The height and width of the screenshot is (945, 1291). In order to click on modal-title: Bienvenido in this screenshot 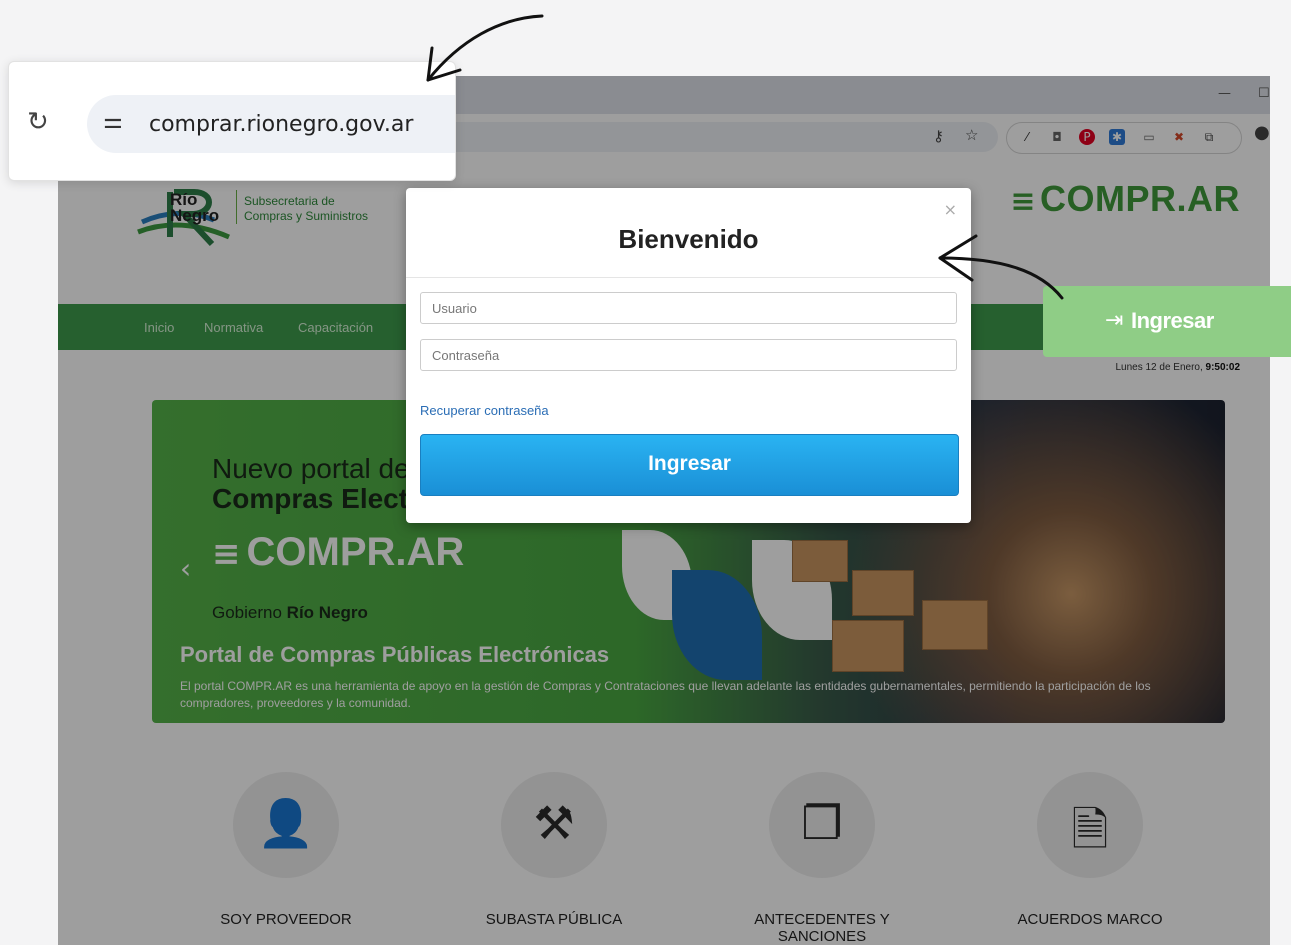, I will do `click(688, 239)`.